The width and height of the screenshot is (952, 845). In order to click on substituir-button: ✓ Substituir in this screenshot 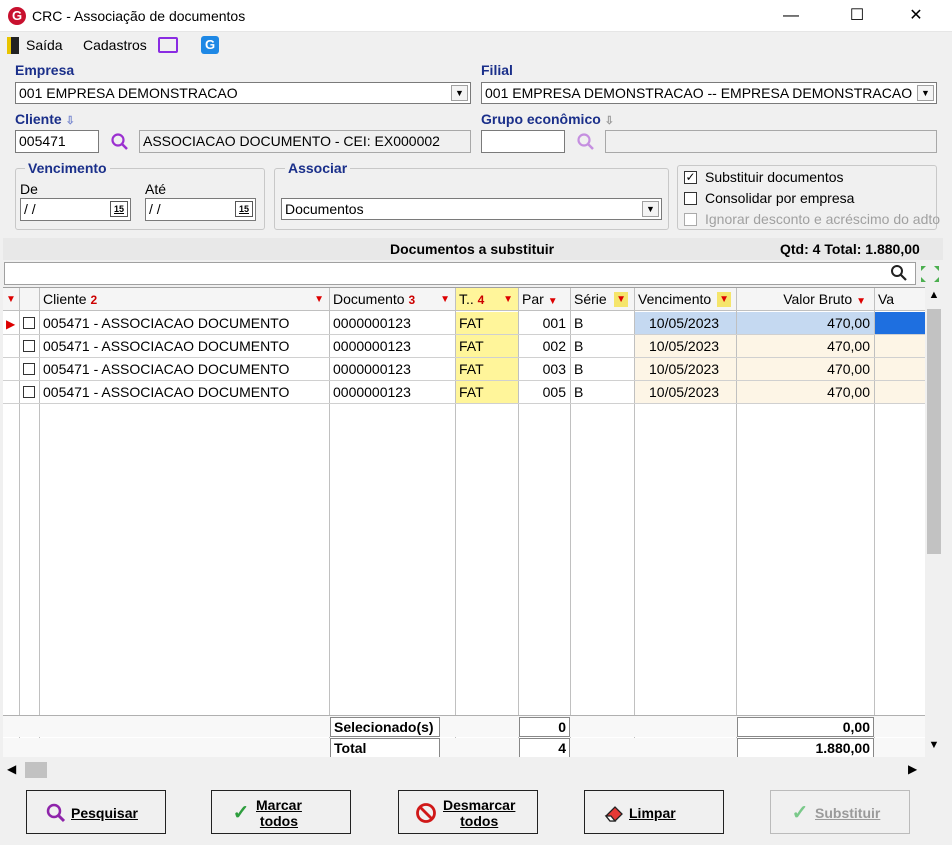, I will do `click(840, 812)`.